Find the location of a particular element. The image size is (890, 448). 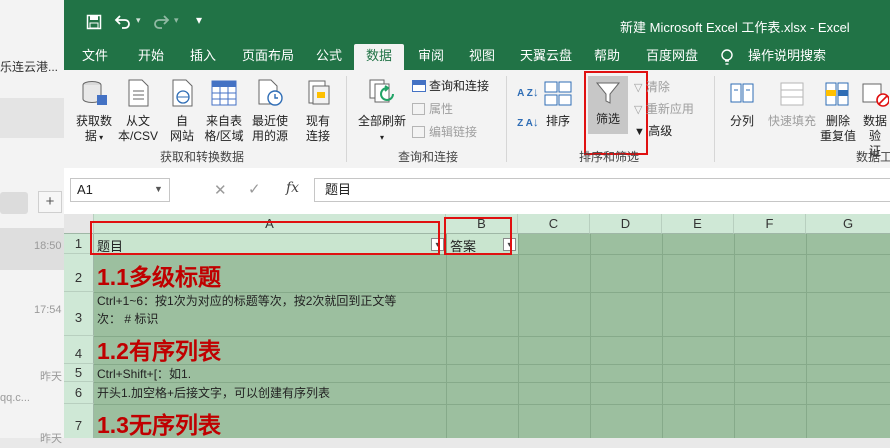

web-icon is located at coordinates (182, 95).